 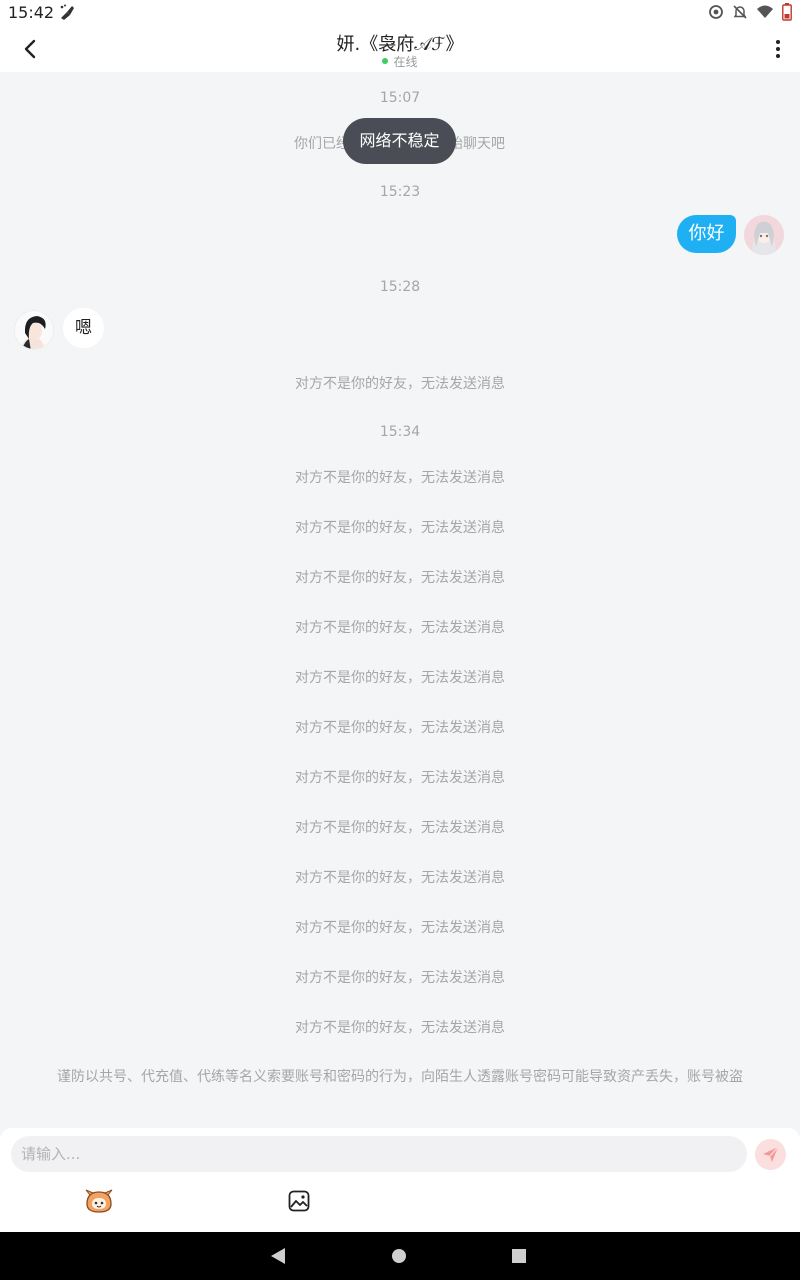 I want to click on message-input, so click(x=379, y=1154).